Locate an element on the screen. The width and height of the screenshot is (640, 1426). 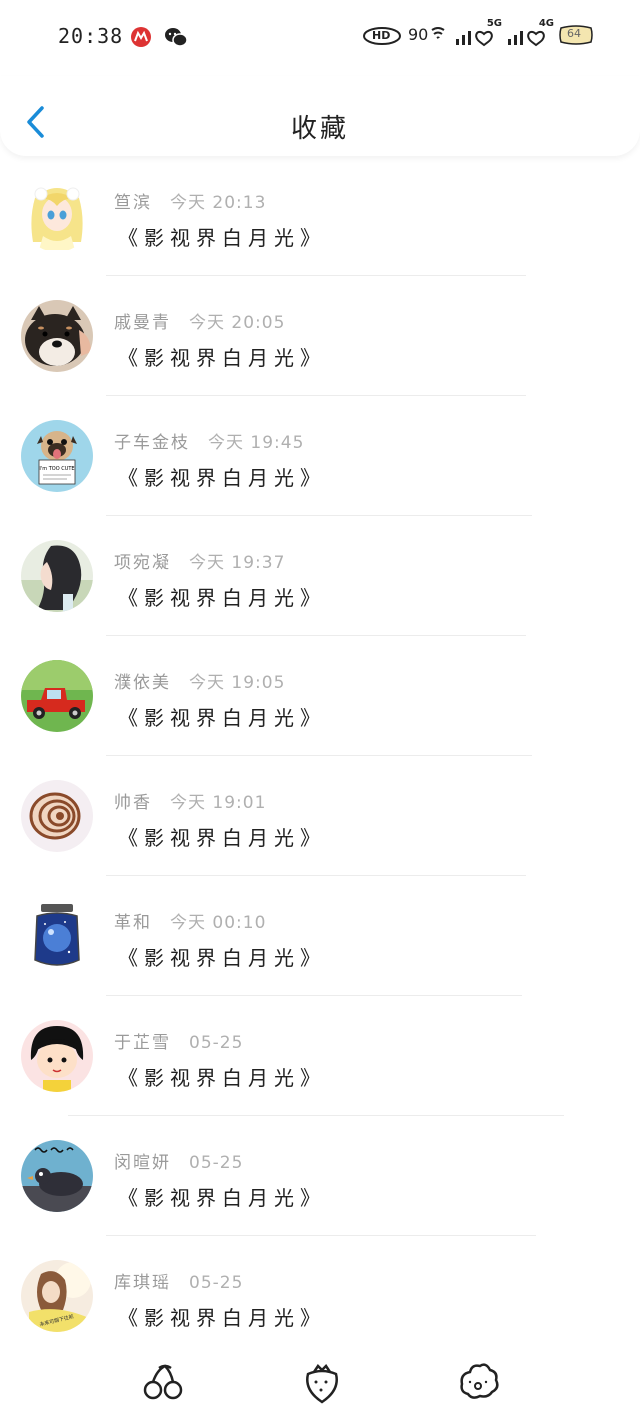
item-time: 今天 19:45 is located at coordinates (256, 443).